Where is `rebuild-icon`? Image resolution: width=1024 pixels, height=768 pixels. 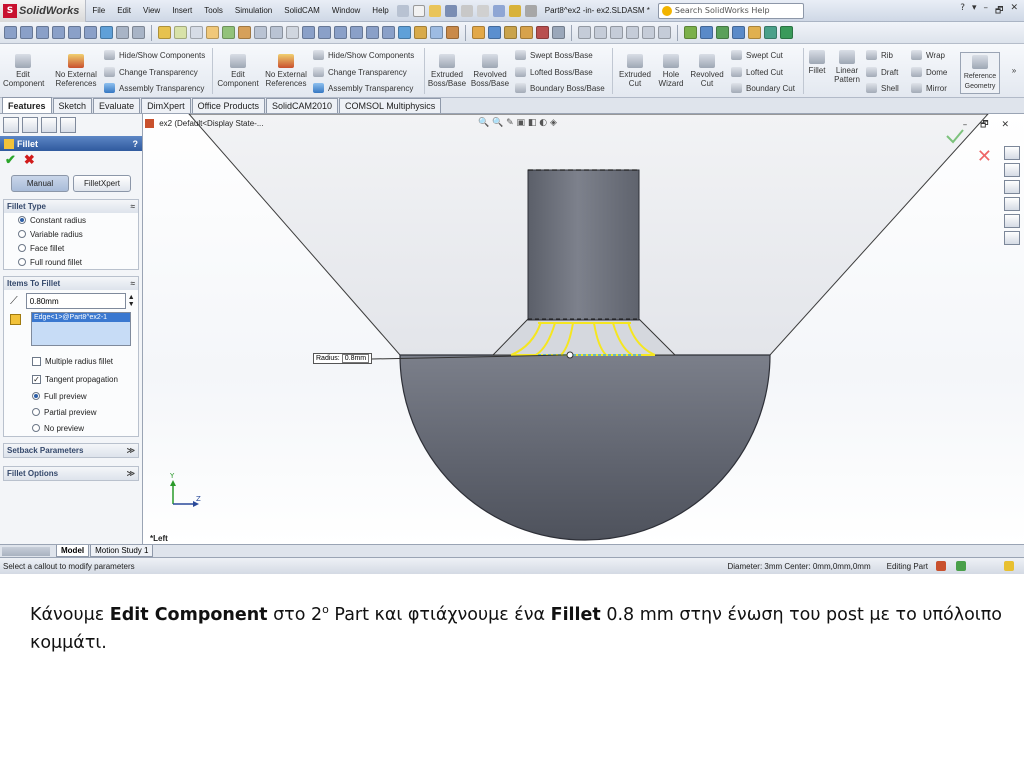 rebuild-icon is located at coordinates (514, 10).